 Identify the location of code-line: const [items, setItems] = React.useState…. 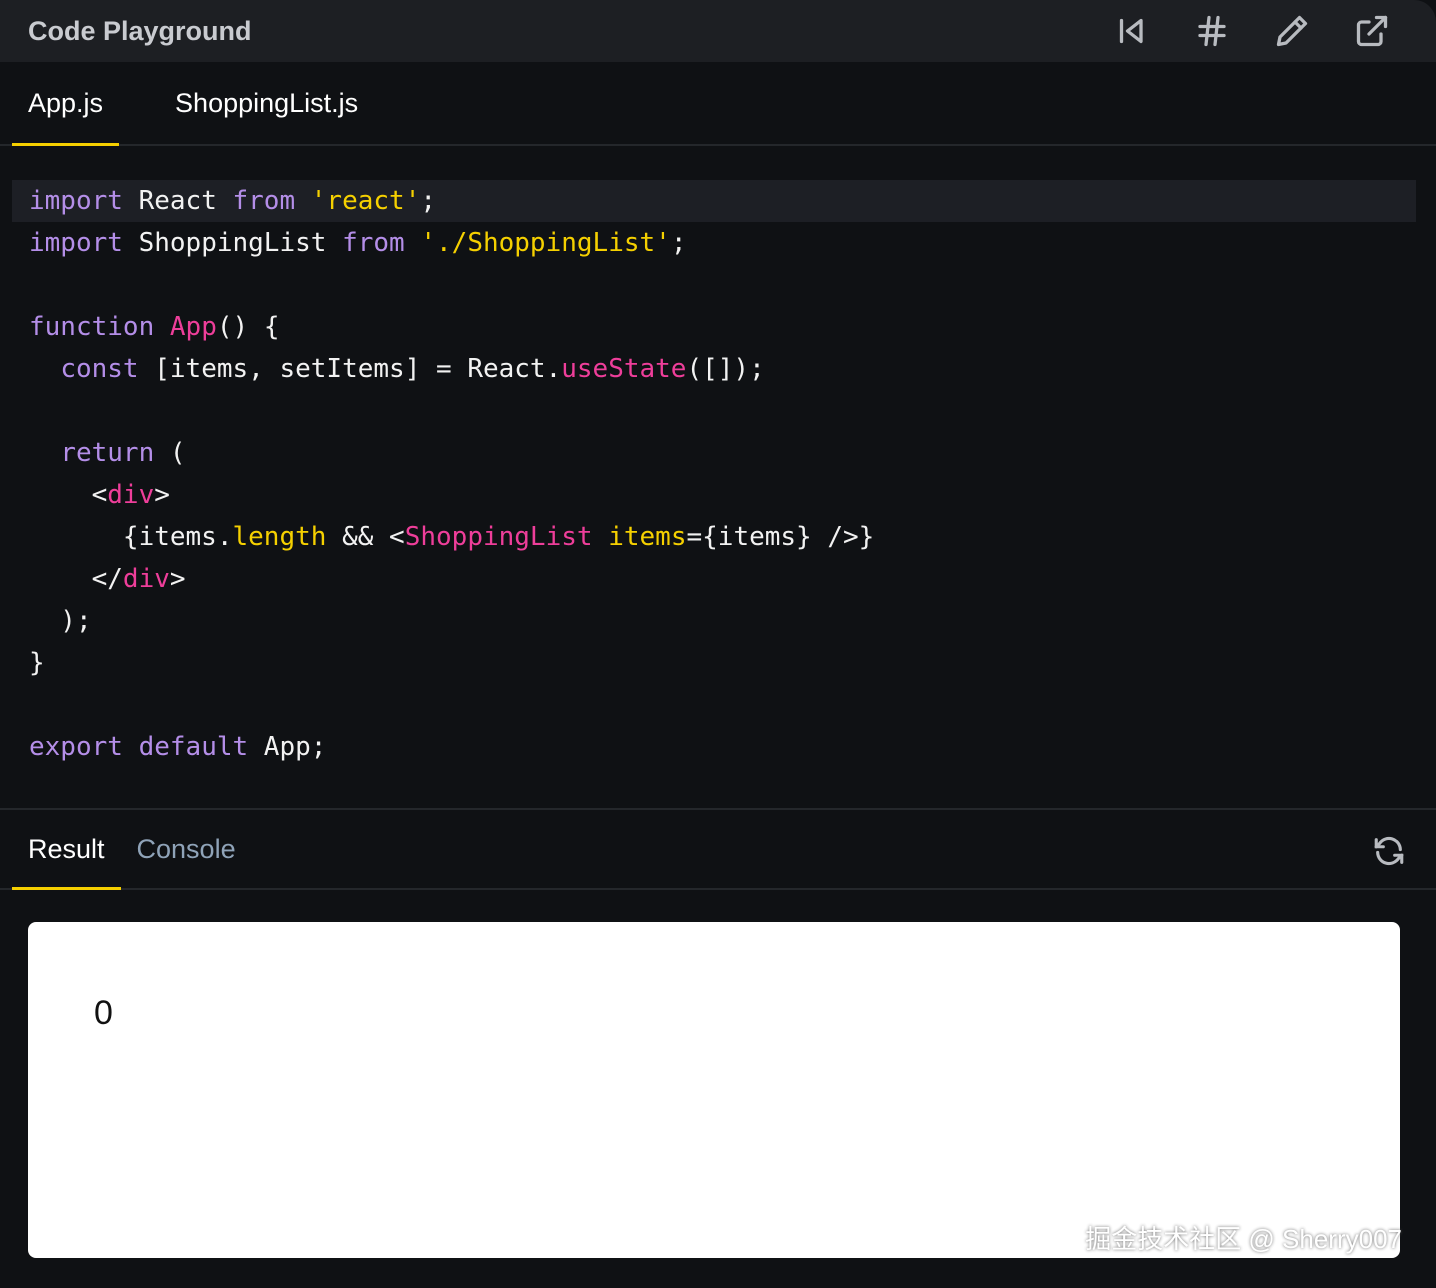
(412, 369).